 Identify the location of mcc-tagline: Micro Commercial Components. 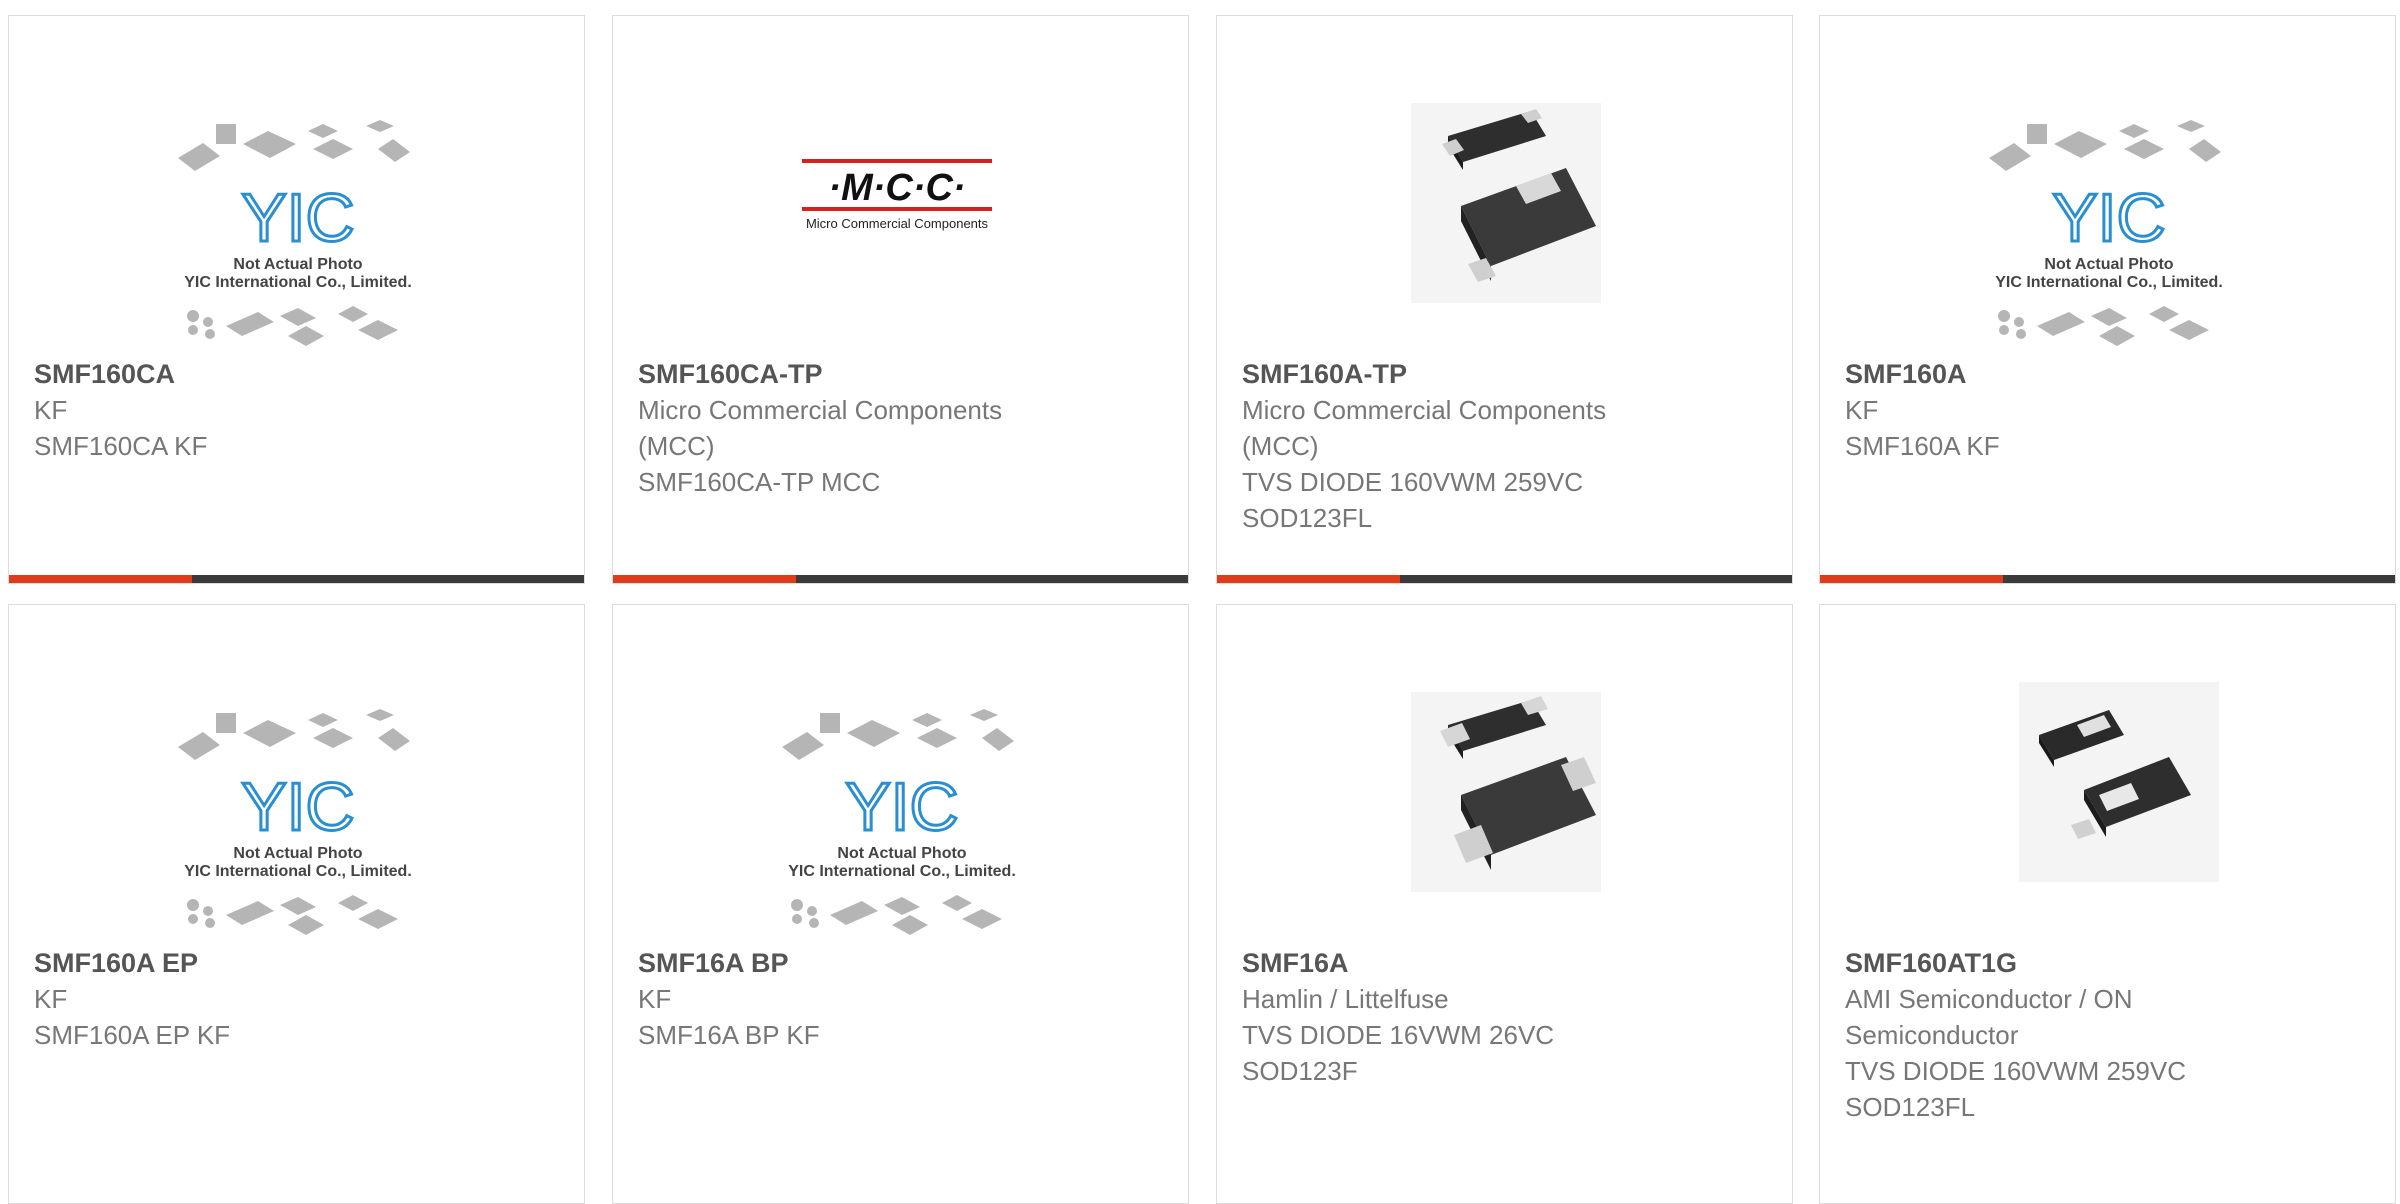
(896, 223).